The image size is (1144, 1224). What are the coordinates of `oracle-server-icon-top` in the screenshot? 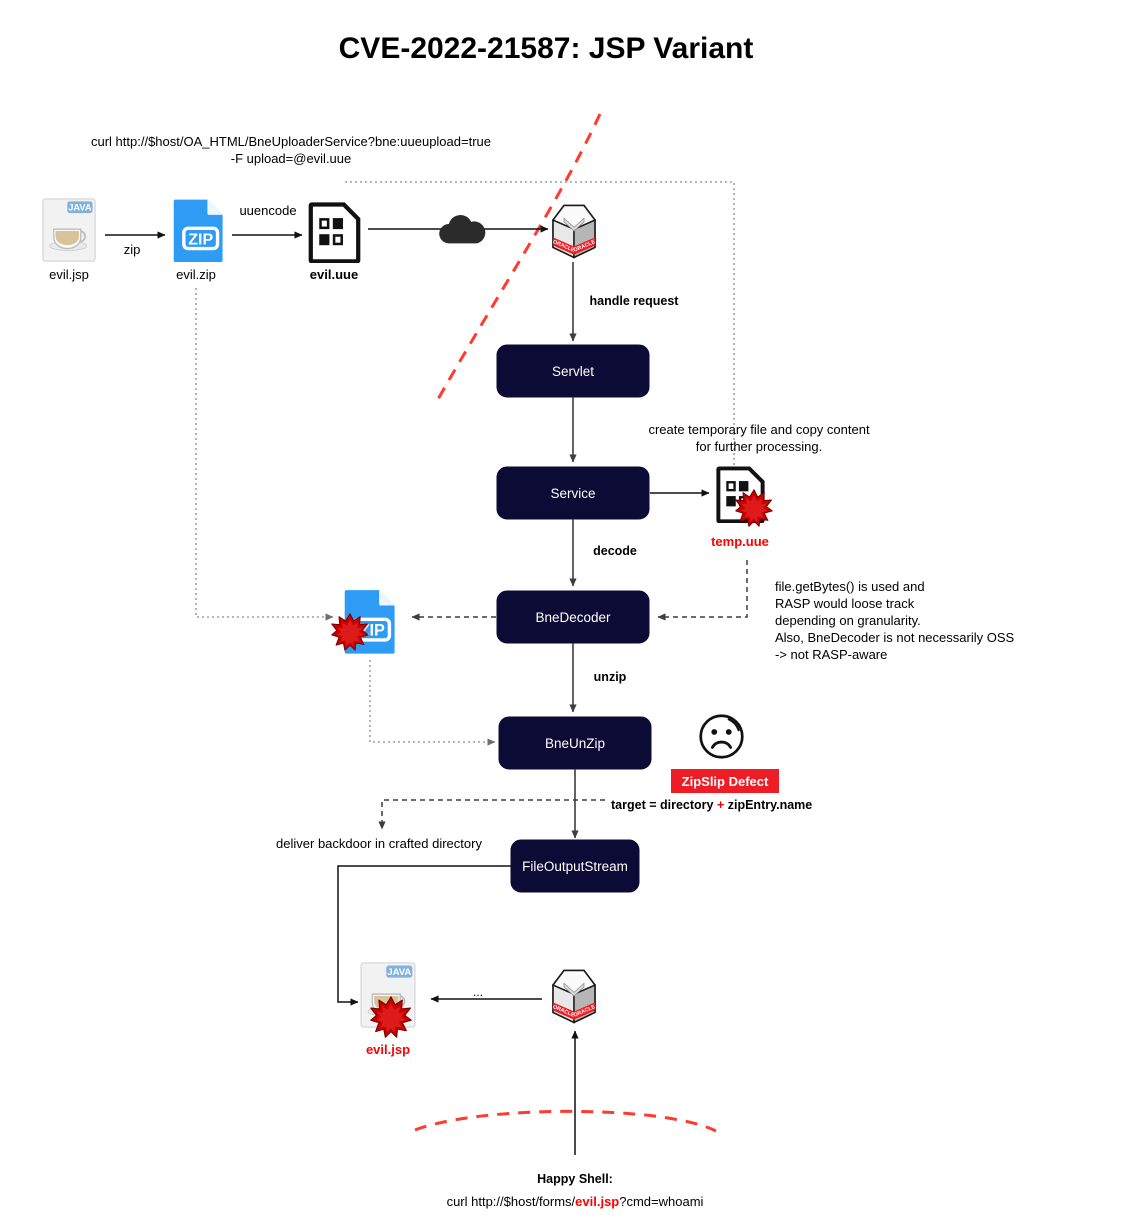 It's located at (574, 231).